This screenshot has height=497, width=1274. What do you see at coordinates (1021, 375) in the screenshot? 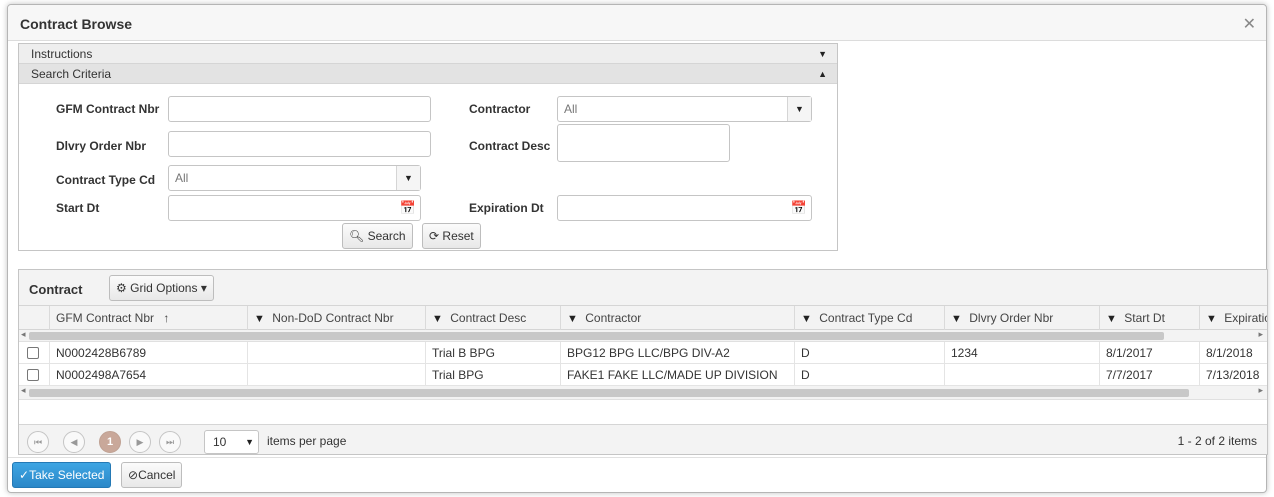
I see `cell-dlvry-order-nbr` at bounding box center [1021, 375].